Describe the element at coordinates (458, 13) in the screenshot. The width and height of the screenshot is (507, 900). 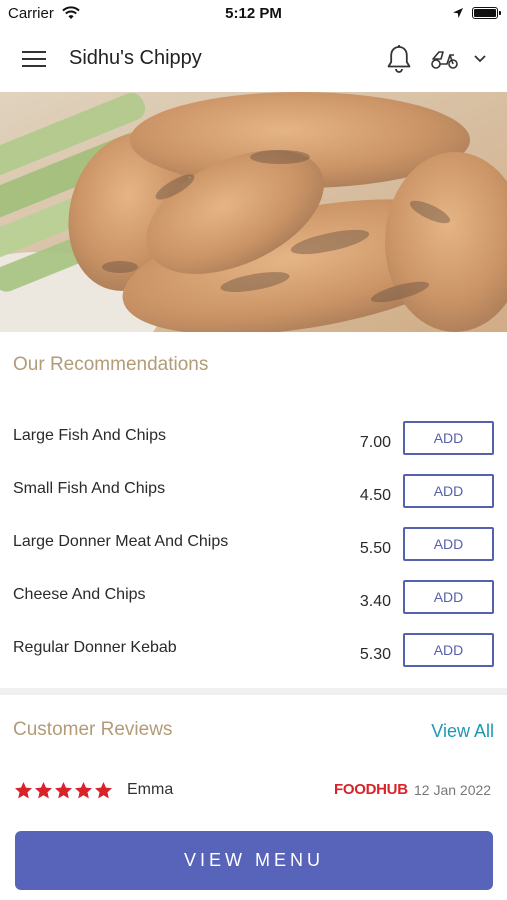
I see `location-arrow-icon` at that location.